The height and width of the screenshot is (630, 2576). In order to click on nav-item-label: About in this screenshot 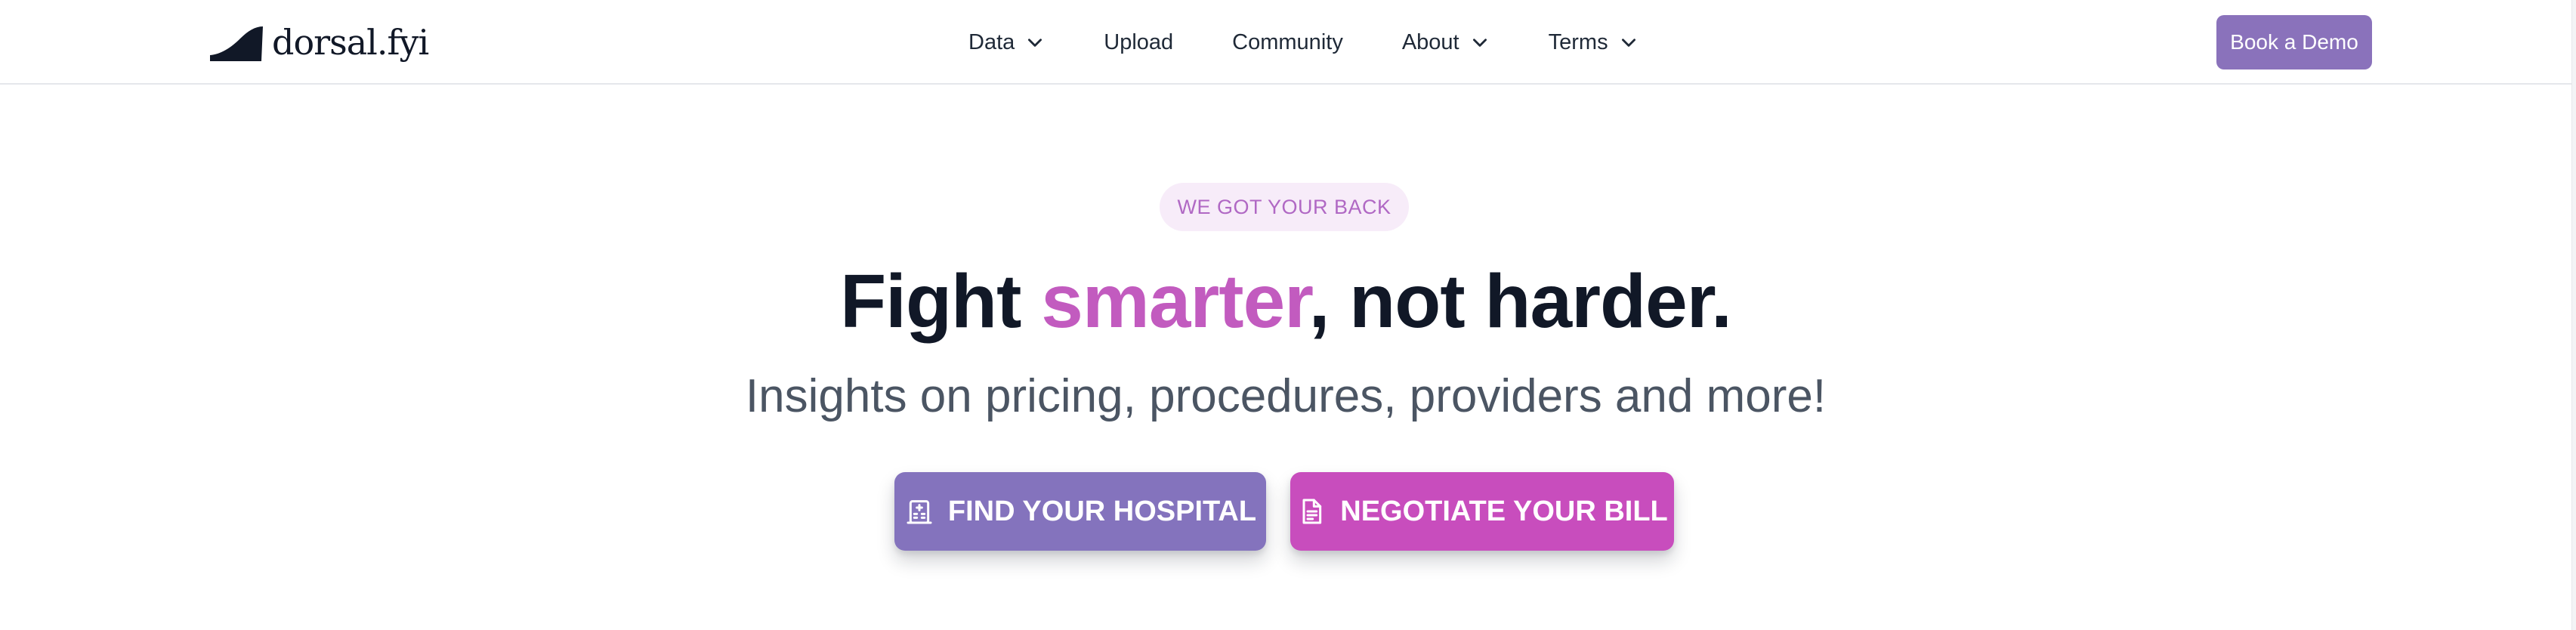, I will do `click(1430, 41)`.